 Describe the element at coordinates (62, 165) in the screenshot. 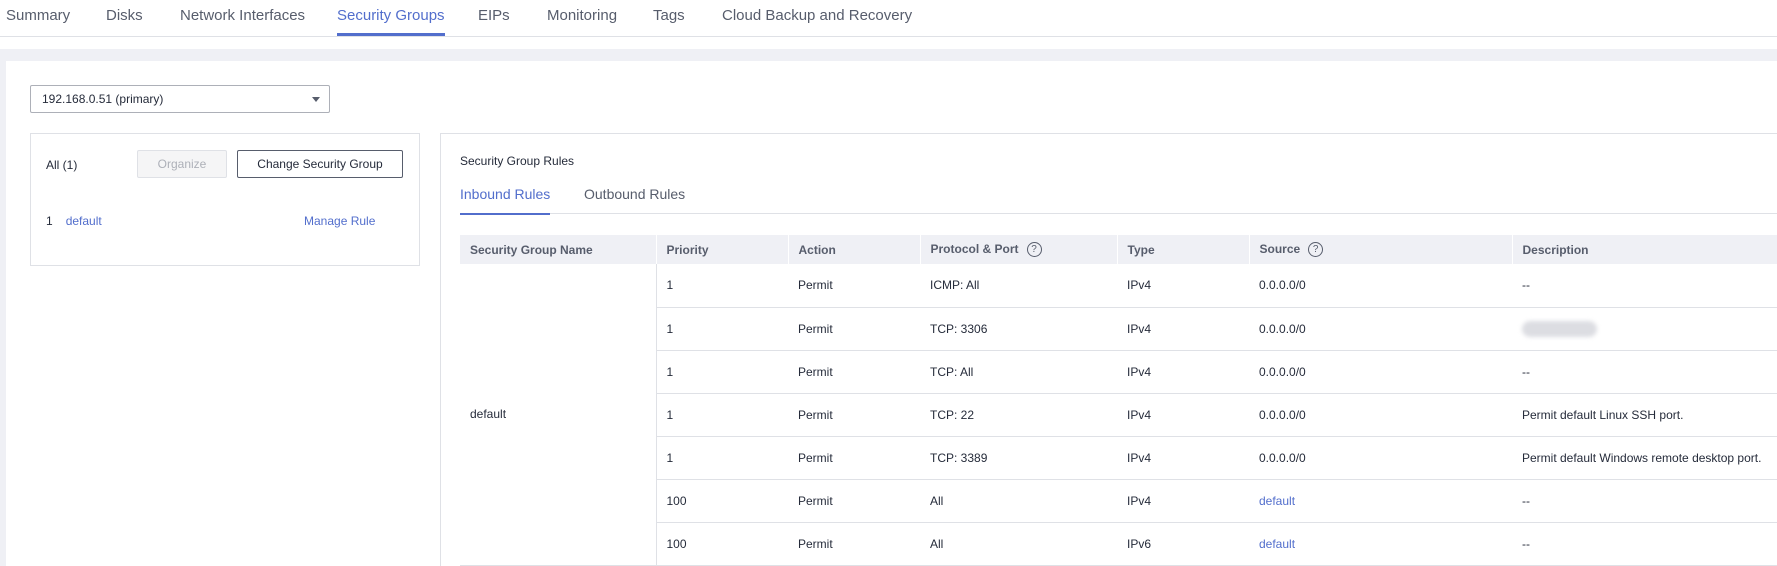

I see `group-count-label: All (1)` at that location.